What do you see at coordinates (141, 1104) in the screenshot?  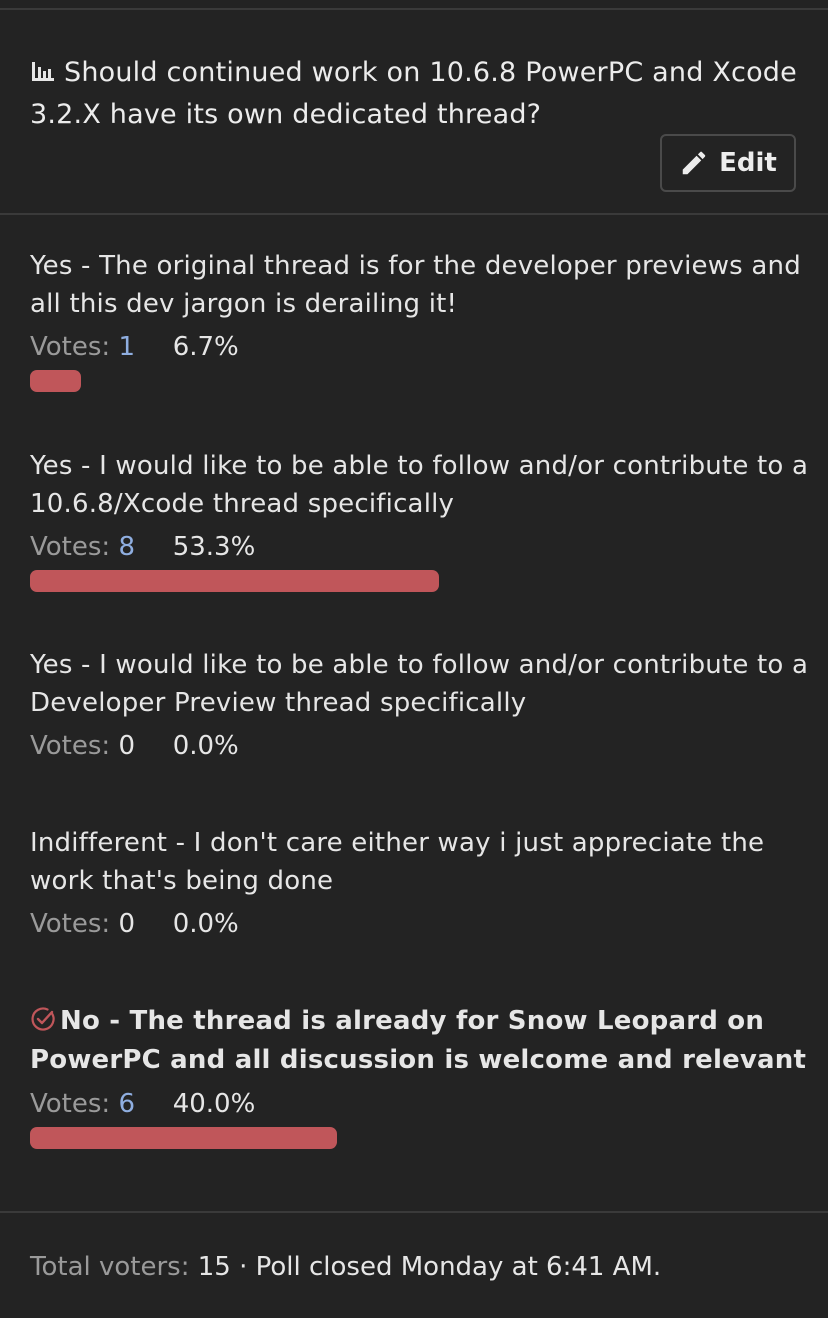 I see `votes-count-link: 6` at bounding box center [141, 1104].